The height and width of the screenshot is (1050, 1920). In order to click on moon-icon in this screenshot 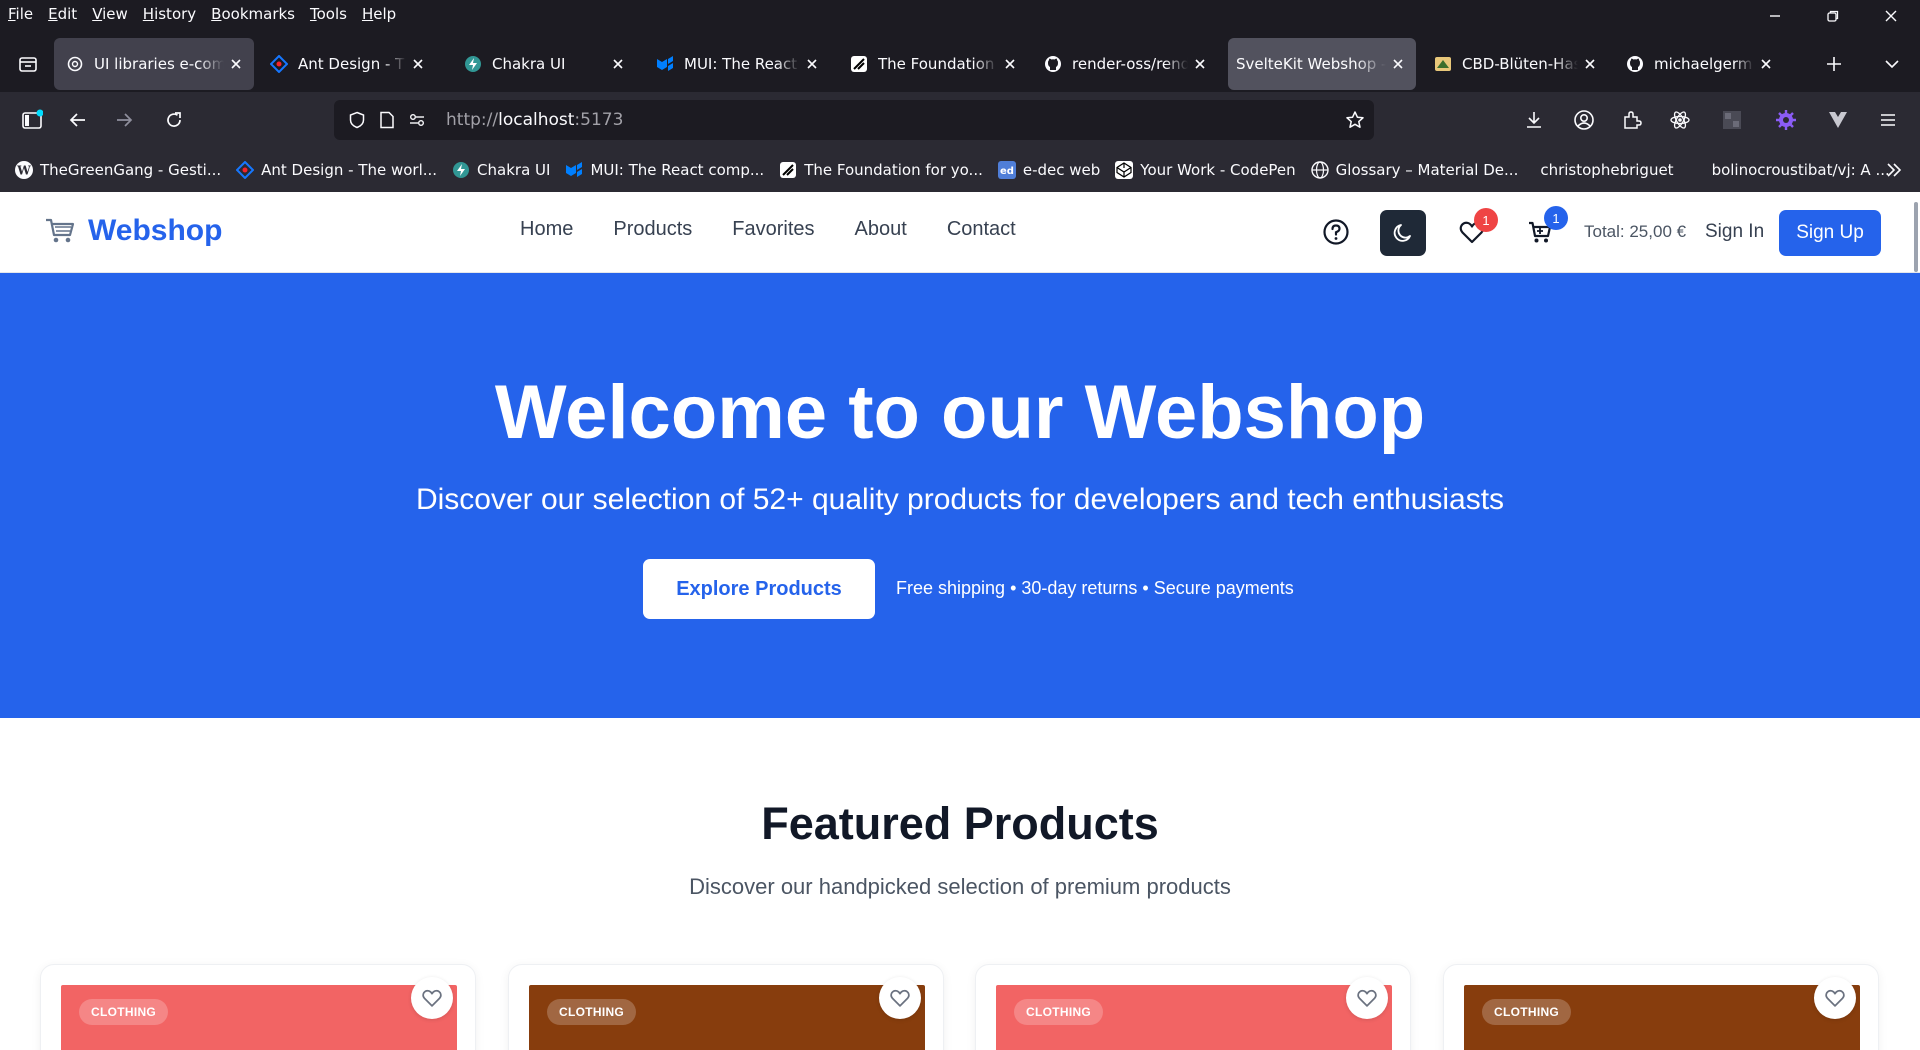, I will do `click(1402, 233)`.